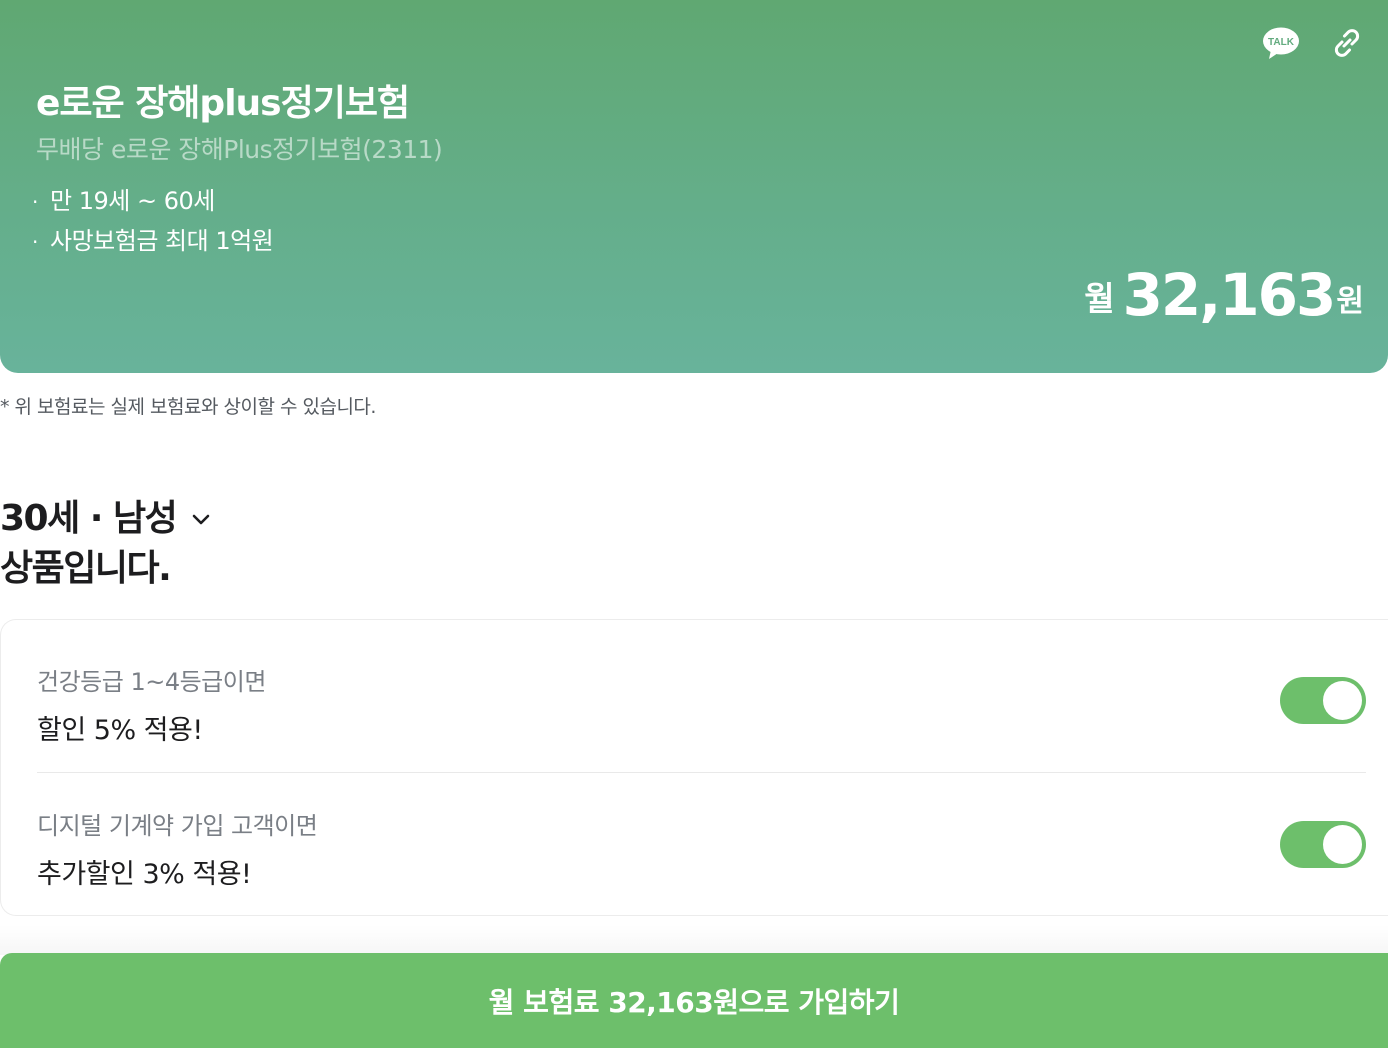  What do you see at coordinates (188, 407) in the screenshot?
I see `premium-notice: * 위 보험료는 실제 보험료와 상이할 수 있습니다.` at bounding box center [188, 407].